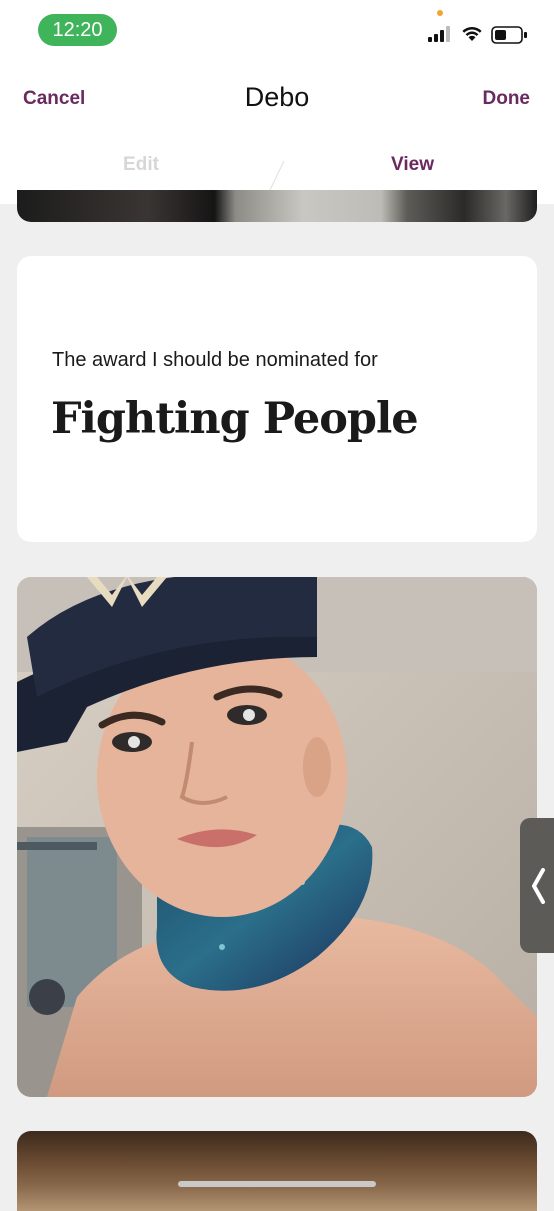  I want to click on home-indicator, so click(277, 1184).